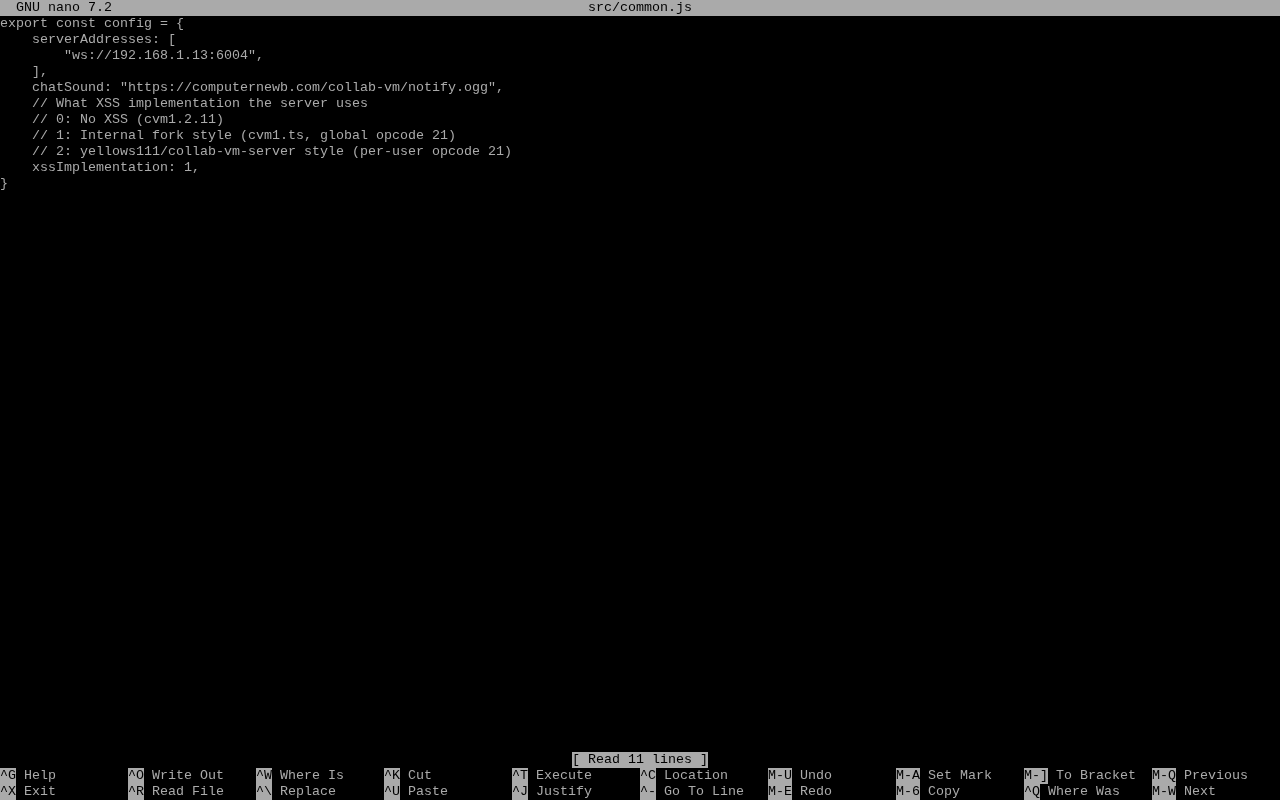 Image resolution: width=1280 pixels, height=800 pixels. I want to click on code-line: serverAddresses: [, so click(103, 39).